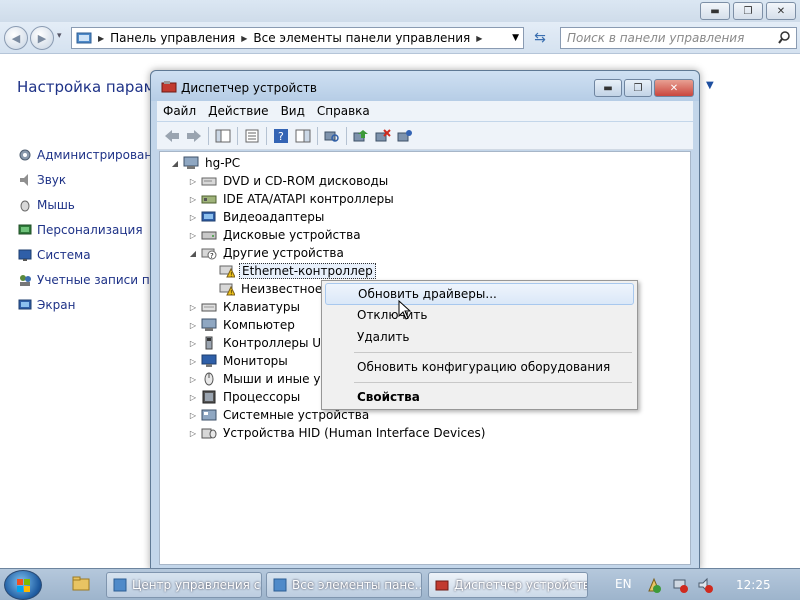  Describe the element at coordinates (308, 199) in the screenshot. I see `tree-node-label: IDE ATA/ATAPI контроллеры` at that location.